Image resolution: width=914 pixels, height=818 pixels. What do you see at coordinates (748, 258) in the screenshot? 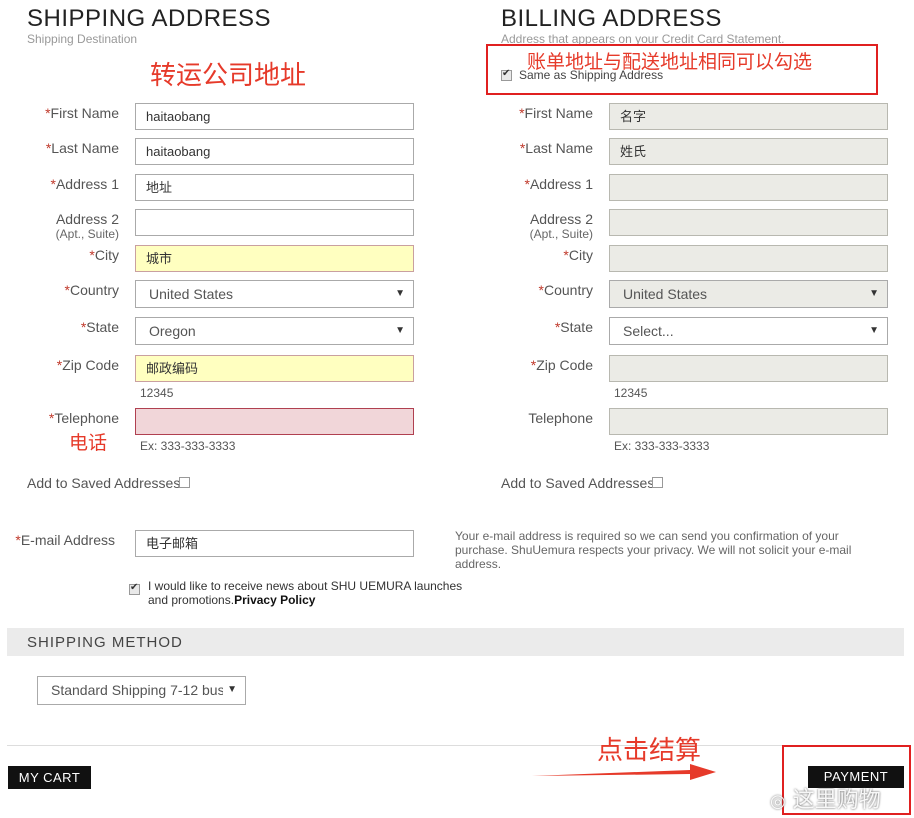
I see `billing-city-input` at bounding box center [748, 258].